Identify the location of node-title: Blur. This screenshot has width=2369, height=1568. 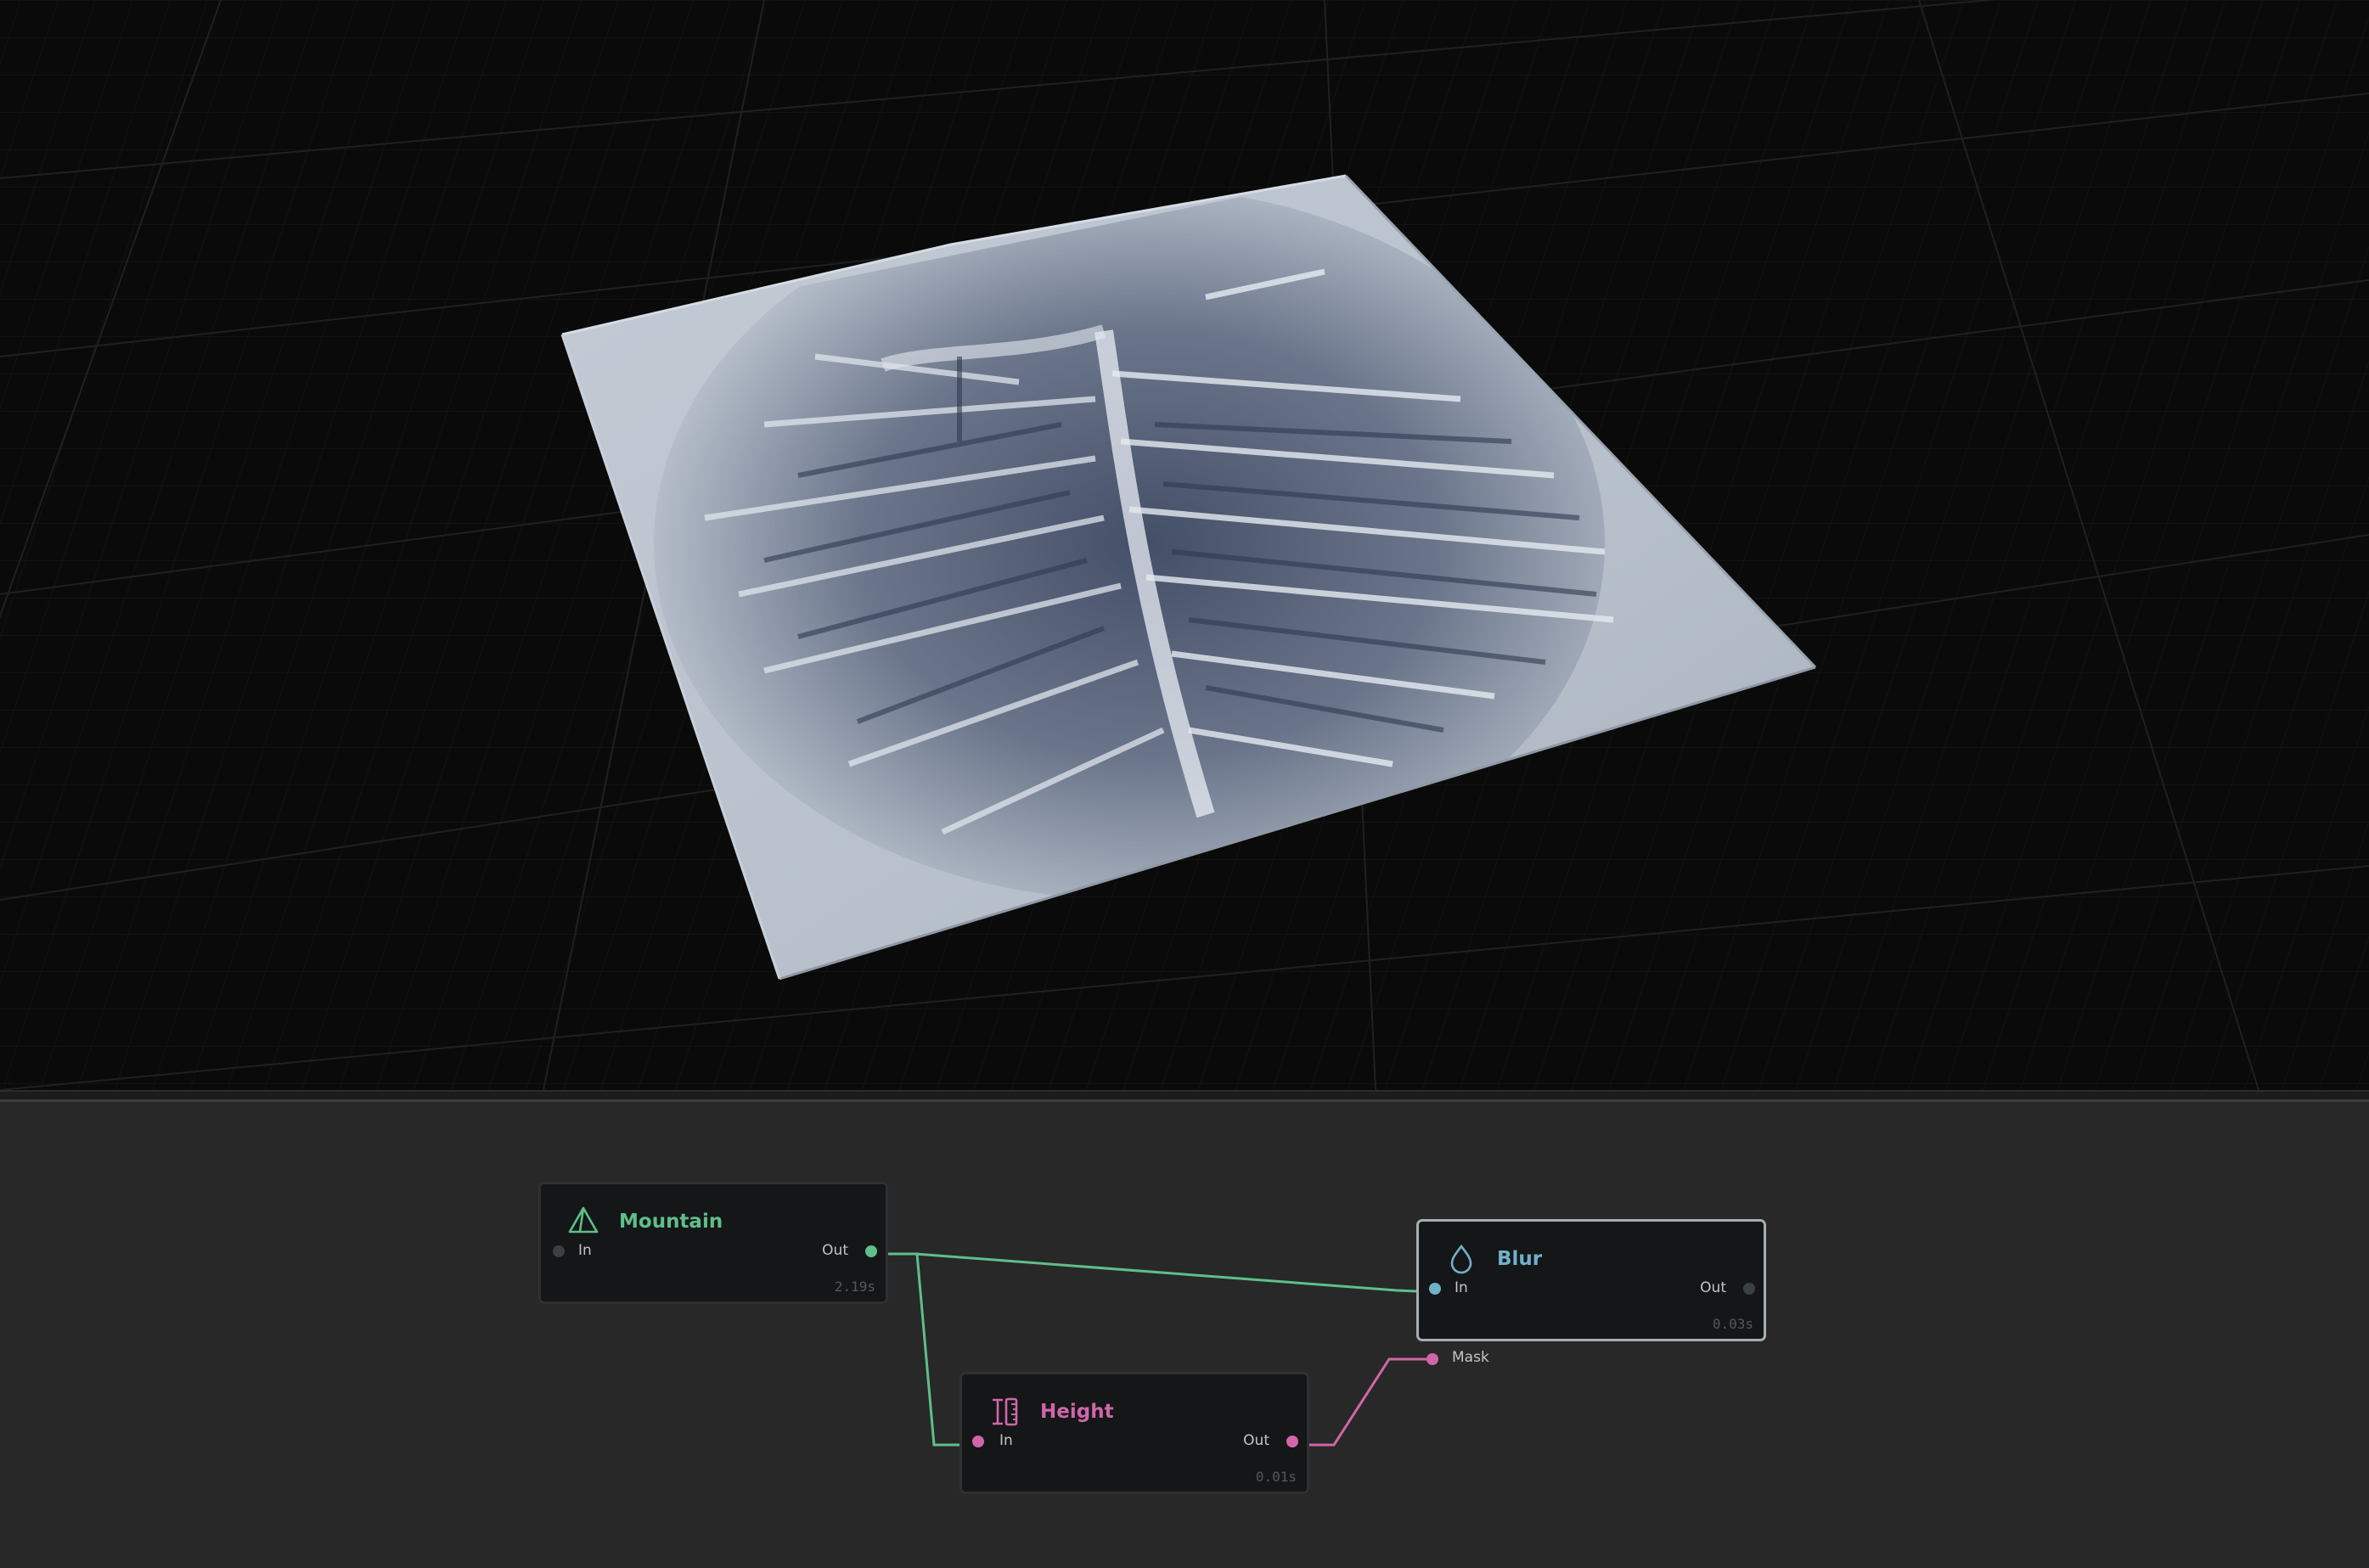
(1520, 1259).